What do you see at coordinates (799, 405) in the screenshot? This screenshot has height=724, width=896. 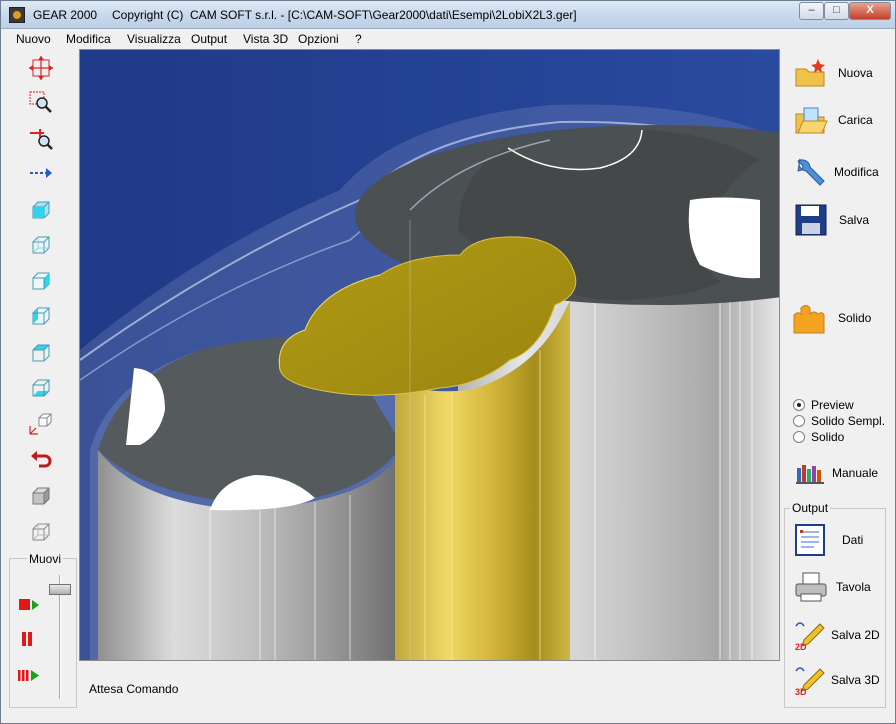 I see `preview-radio` at bounding box center [799, 405].